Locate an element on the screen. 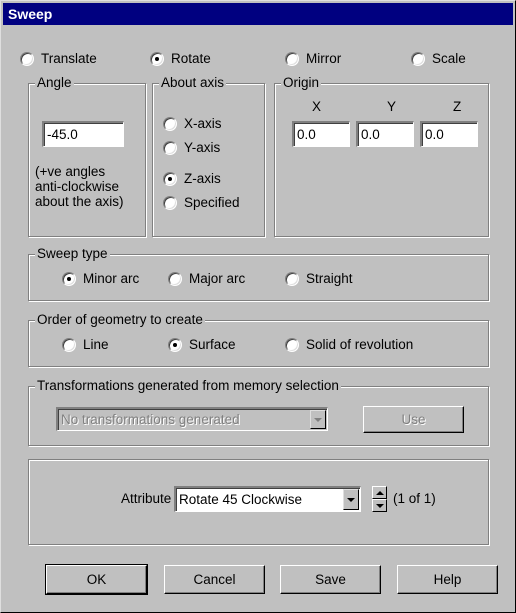  scale-radio: Scale is located at coordinates (438, 58).